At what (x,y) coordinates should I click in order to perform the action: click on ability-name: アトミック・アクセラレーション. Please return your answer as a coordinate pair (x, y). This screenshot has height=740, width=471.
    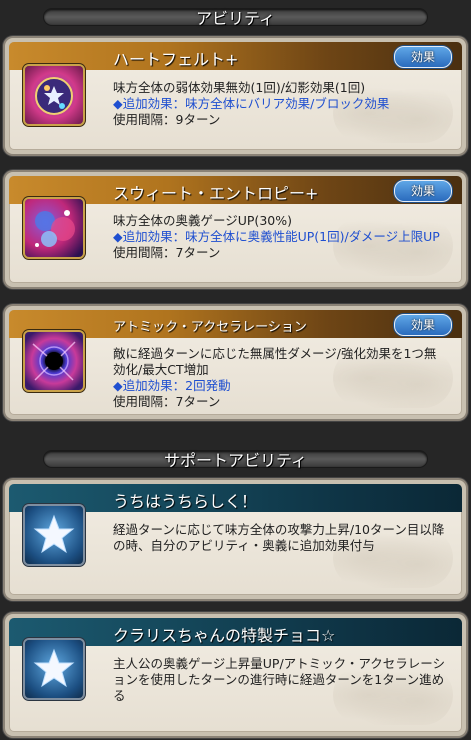
    Looking at the image, I should click on (210, 327).